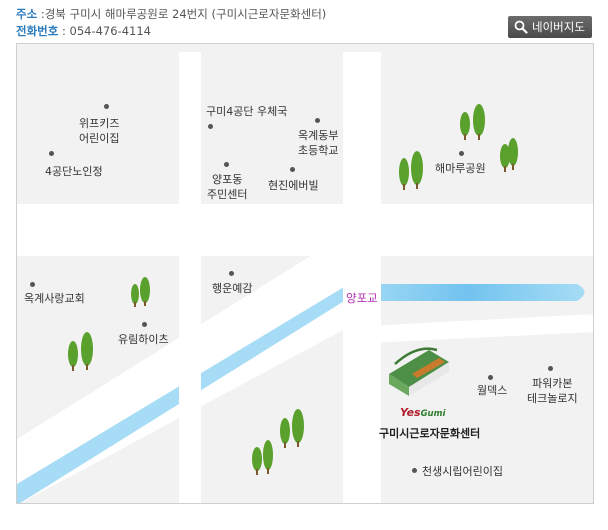  I want to click on naver-map-label: 네이버지도, so click(558, 27).